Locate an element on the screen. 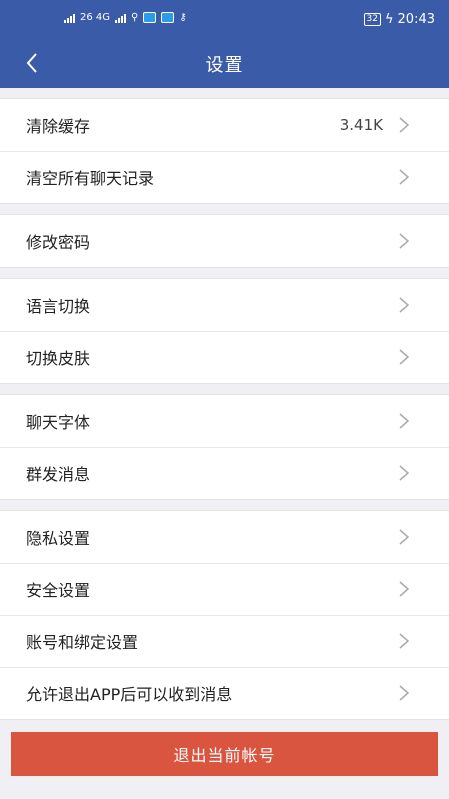 The width and height of the screenshot is (449, 799). network-label: 26 4G is located at coordinates (95, 17).